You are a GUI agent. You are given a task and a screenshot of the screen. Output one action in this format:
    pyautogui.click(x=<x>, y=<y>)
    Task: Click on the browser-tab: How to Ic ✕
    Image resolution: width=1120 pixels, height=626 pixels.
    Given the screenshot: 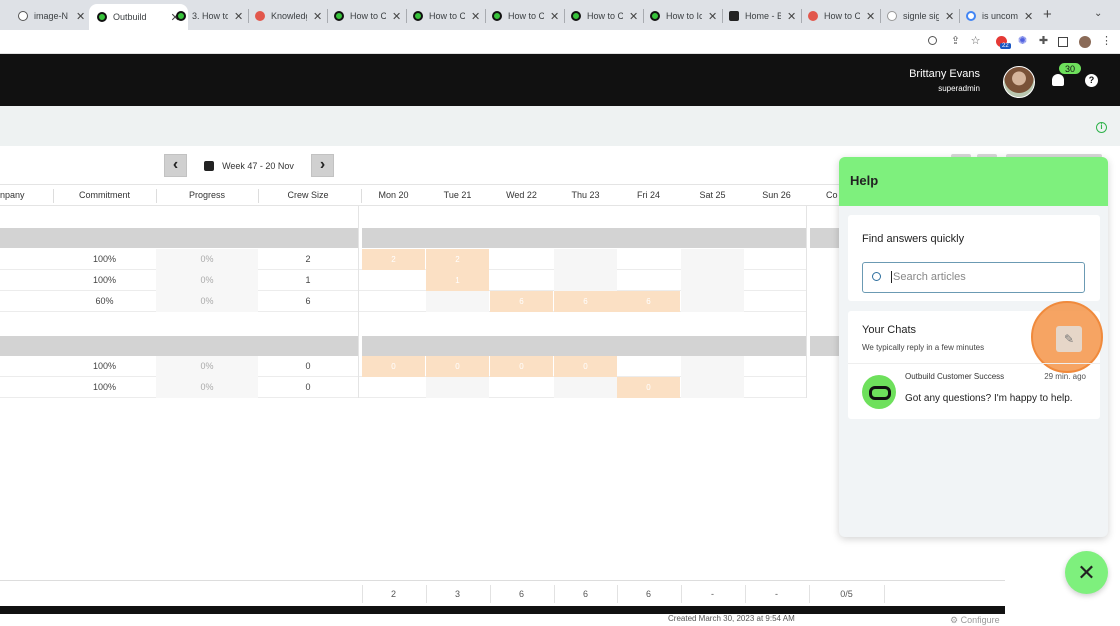 What is the action you would take?
    pyautogui.click(x=683, y=16)
    